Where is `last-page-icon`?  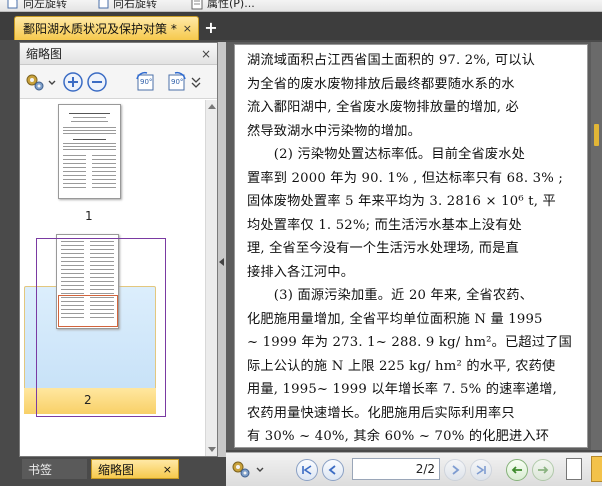 last-page-icon is located at coordinates (481, 470).